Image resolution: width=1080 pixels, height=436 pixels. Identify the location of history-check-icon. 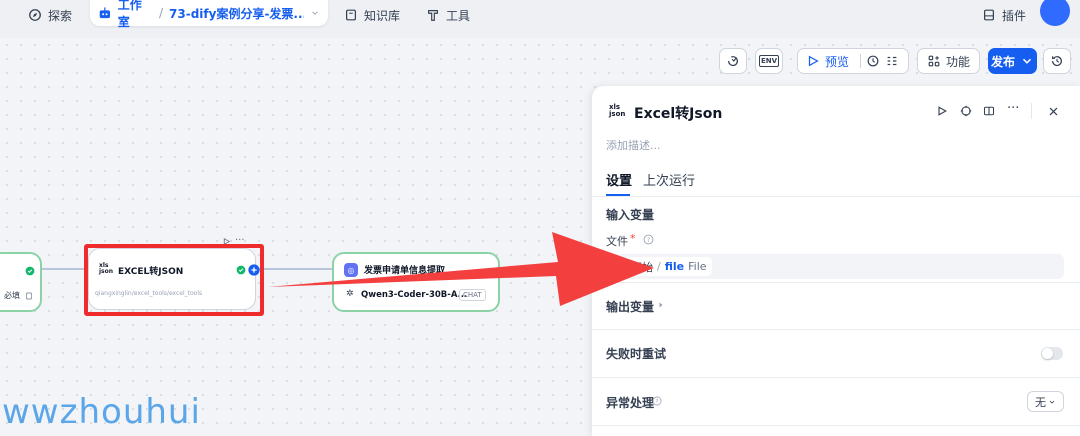
(733, 61).